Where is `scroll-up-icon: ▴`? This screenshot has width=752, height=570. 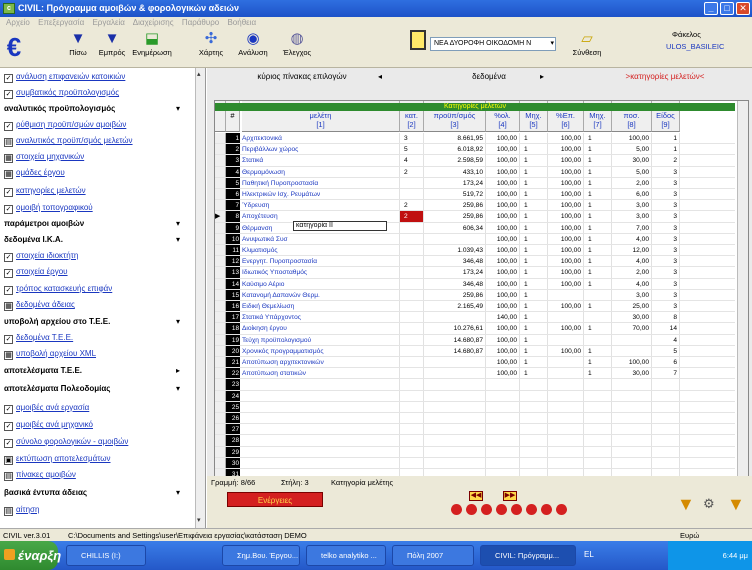
scroll-up-icon: ▴ is located at coordinates (199, 74).